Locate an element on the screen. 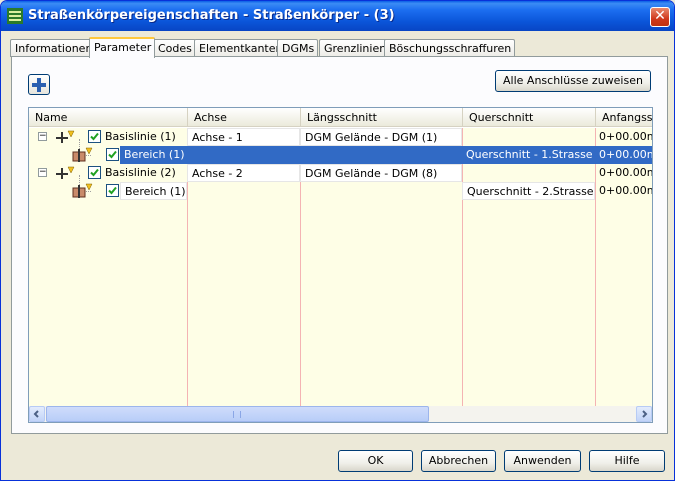 The width and height of the screenshot is (675, 481). ok-button: OK is located at coordinates (375, 461).